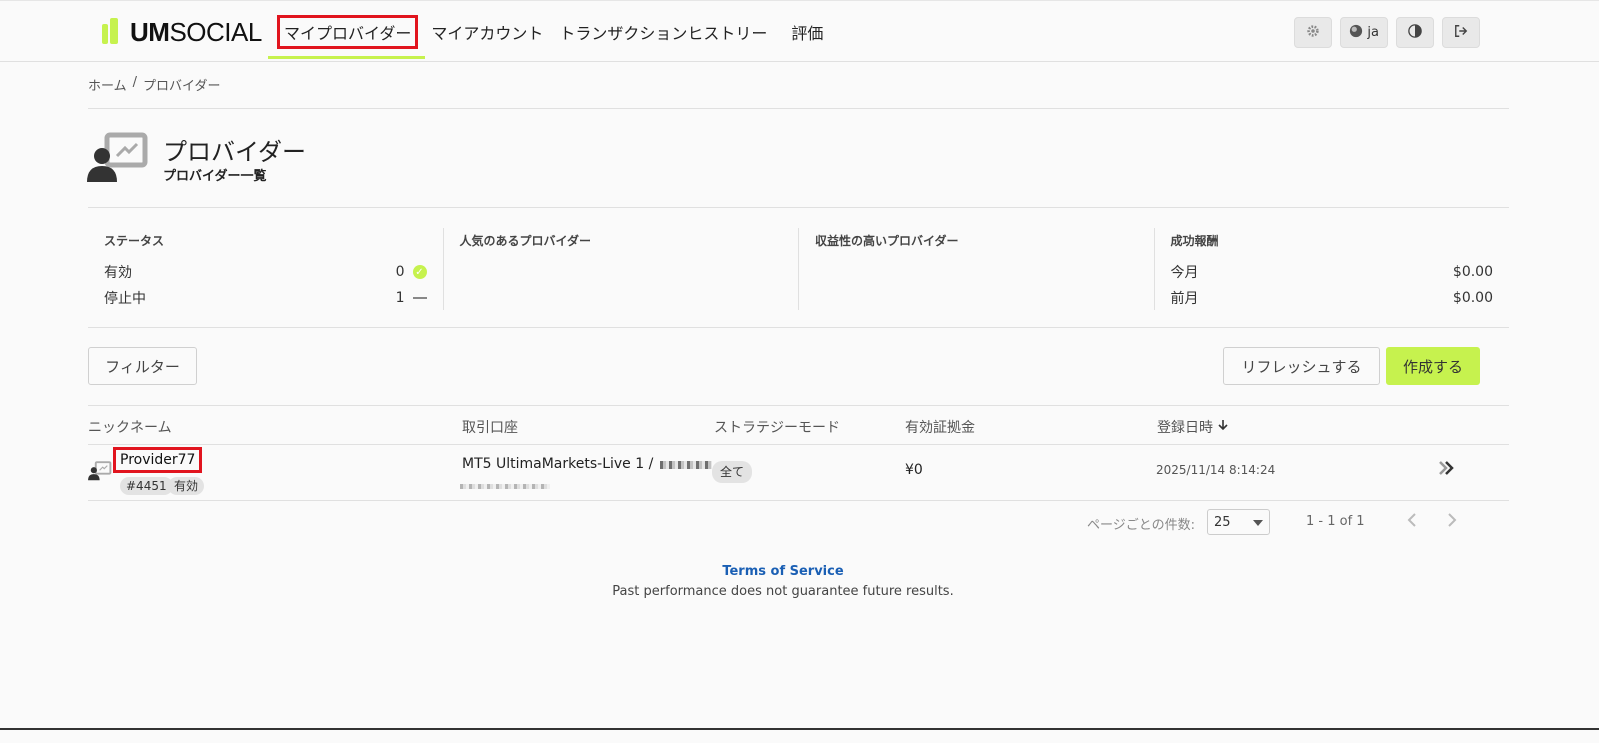  What do you see at coordinates (182, 86) in the screenshot?
I see `breadcrumb-current: プロバイダー` at bounding box center [182, 86].